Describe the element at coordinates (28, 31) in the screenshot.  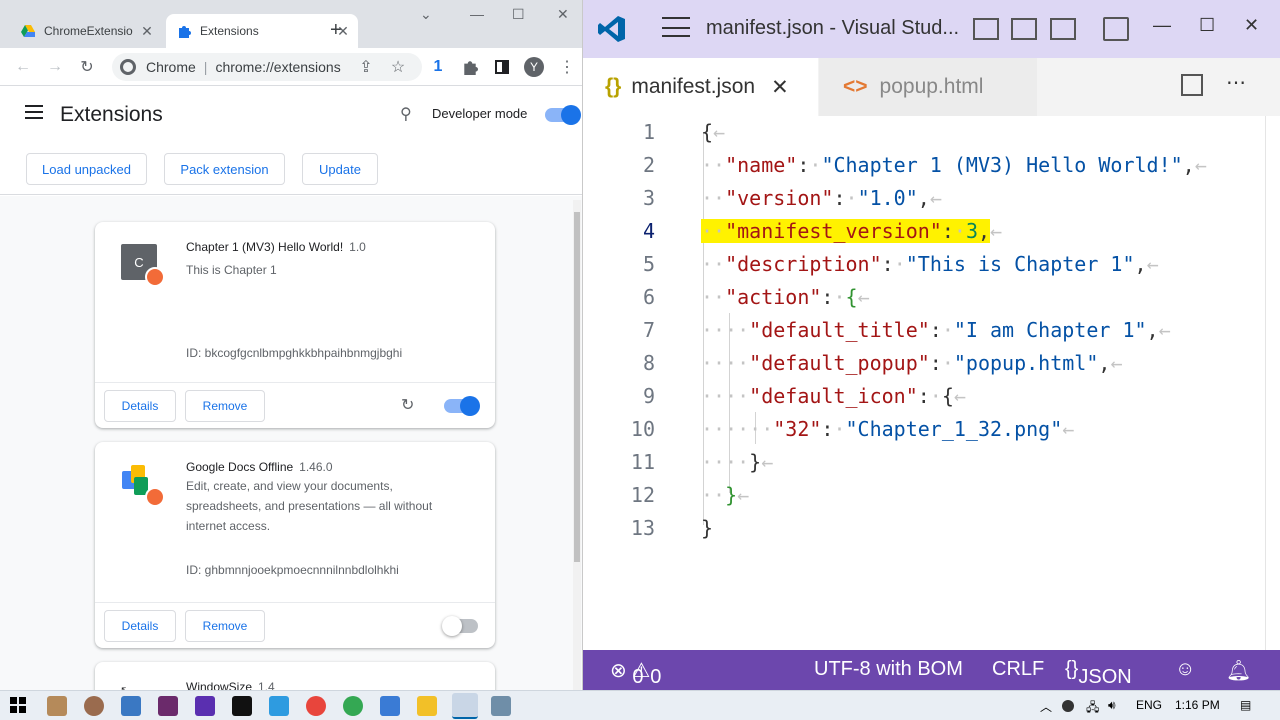
I see `google-drive-icon` at that location.